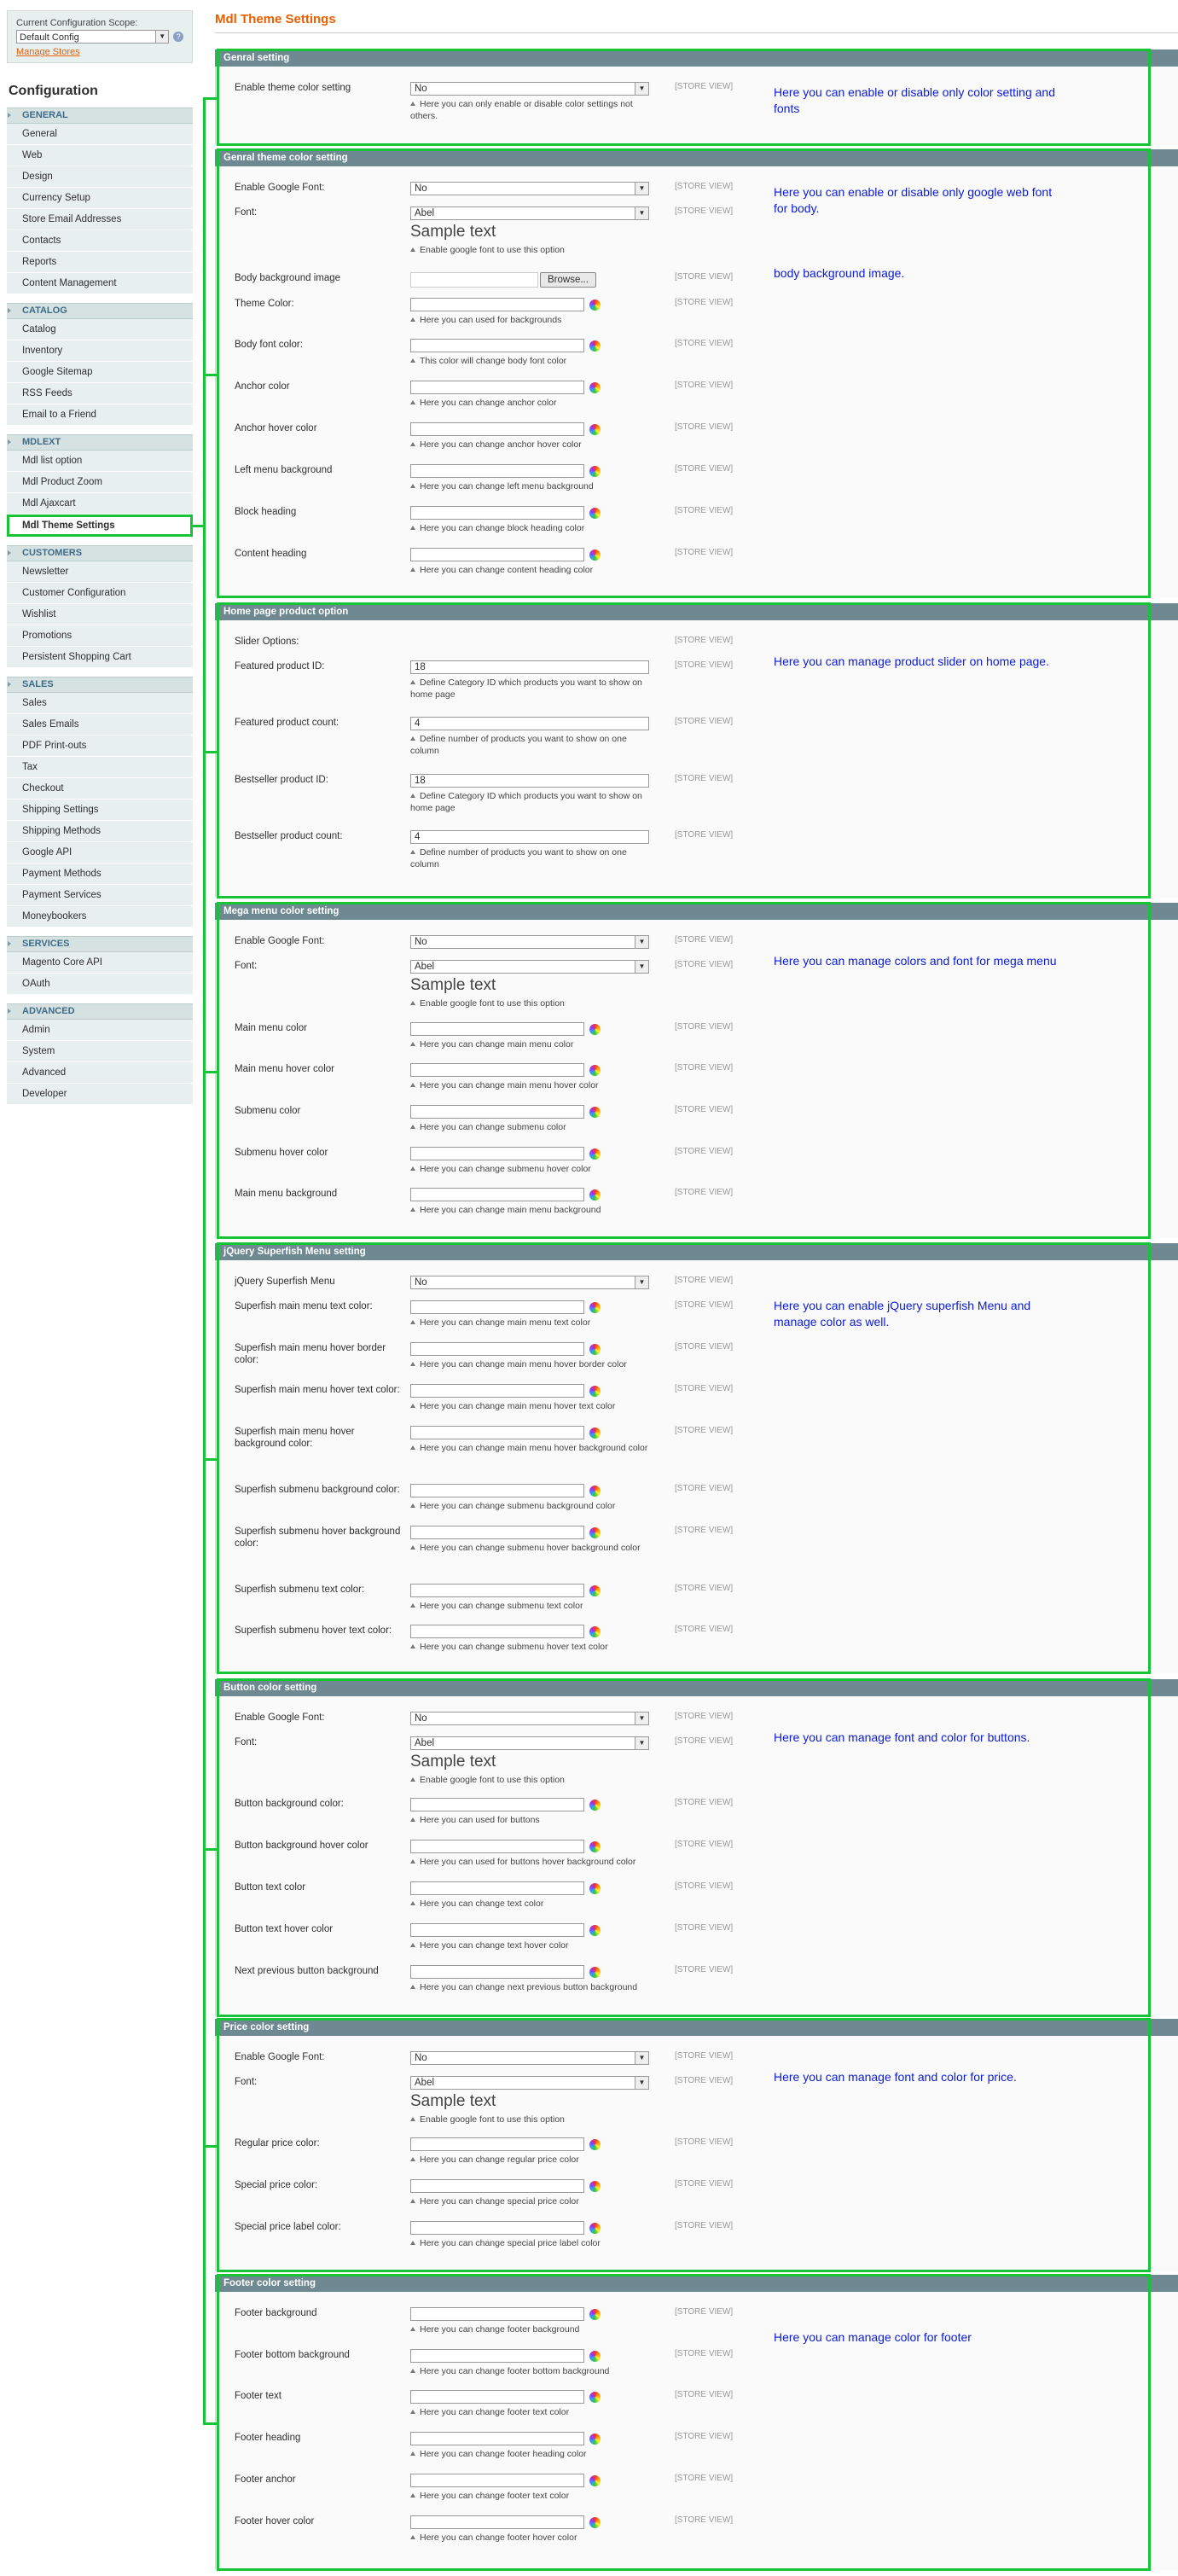 The image size is (1178, 2576). What do you see at coordinates (100, 572) in the screenshot?
I see `sidebar-item-newsletter: Newsletter` at bounding box center [100, 572].